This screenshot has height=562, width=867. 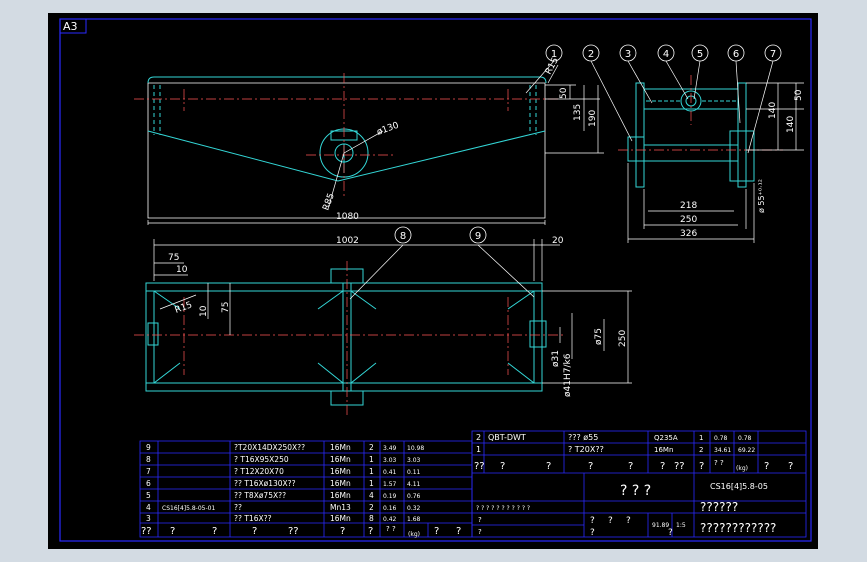 I want to click on svg-text: 0.41, so click(x=390, y=472).